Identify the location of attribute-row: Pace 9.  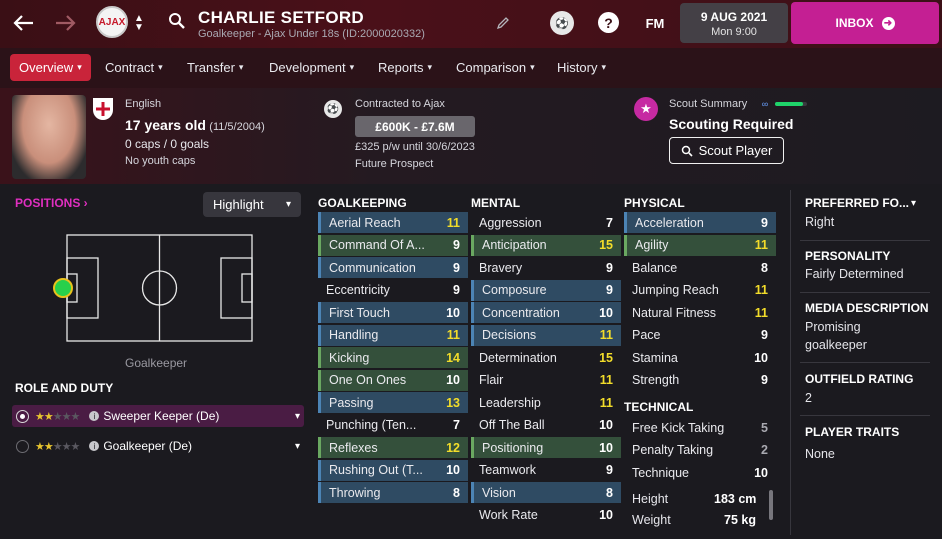
(700, 335).